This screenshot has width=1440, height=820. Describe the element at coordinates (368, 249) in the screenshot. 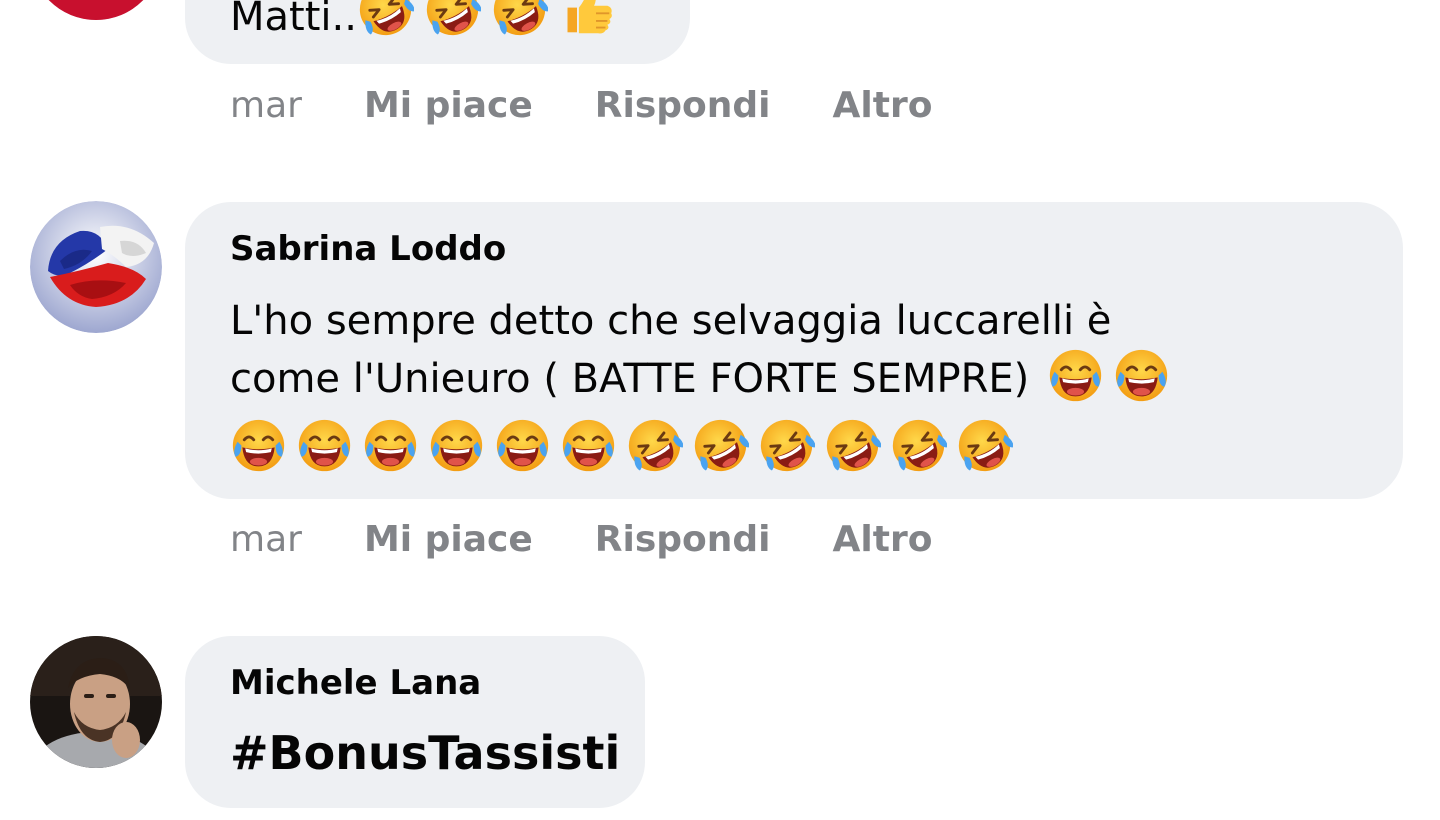

I see `comment-author: Sabrina Loddo` at that location.